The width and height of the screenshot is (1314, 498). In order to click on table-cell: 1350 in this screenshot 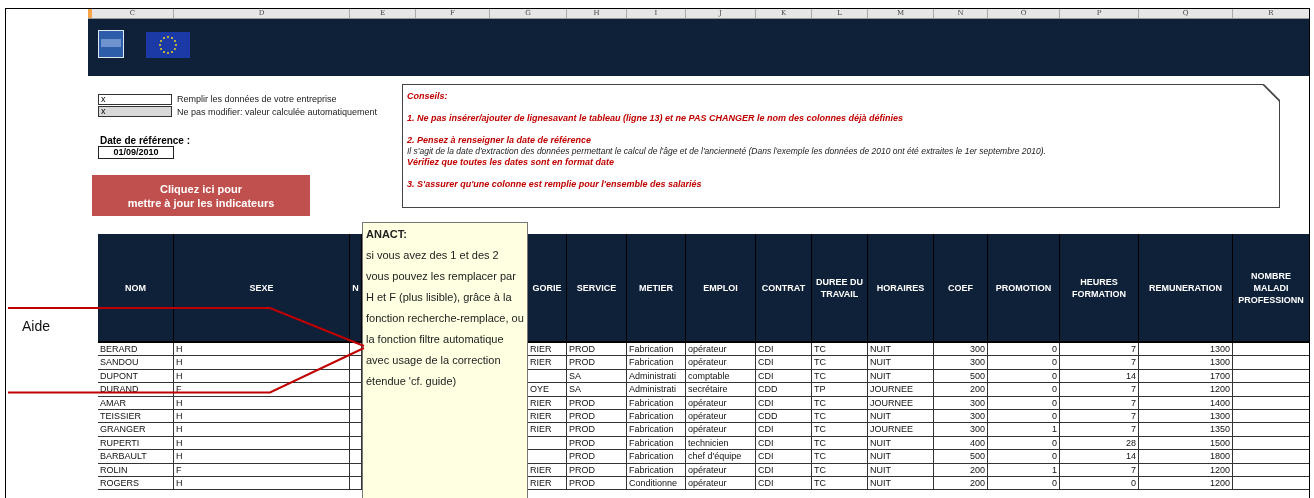, I will do `click(1186, 430)`.